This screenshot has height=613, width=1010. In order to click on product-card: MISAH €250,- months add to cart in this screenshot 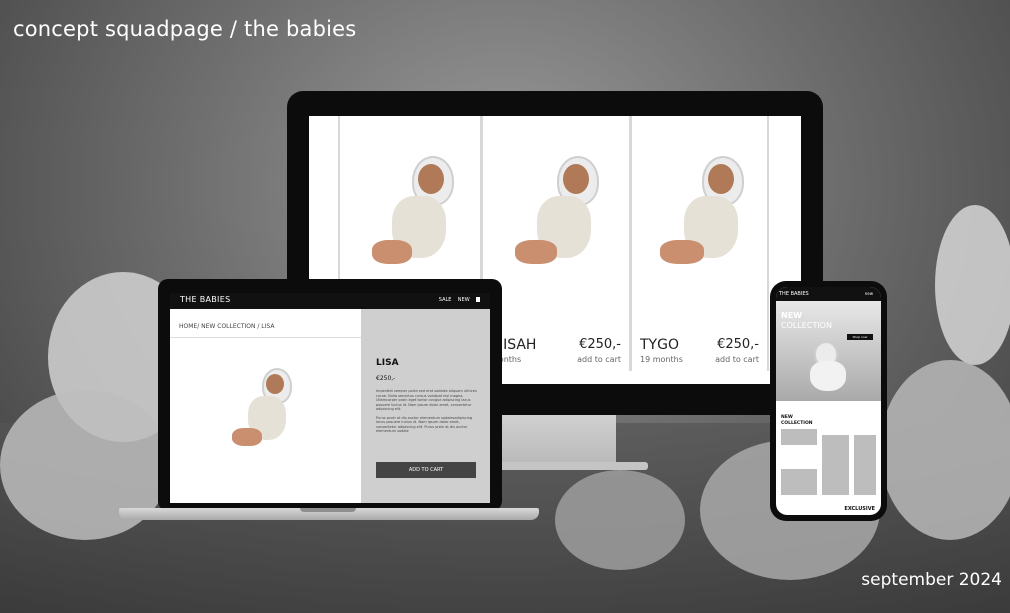, I will do `click(556, 243)`.